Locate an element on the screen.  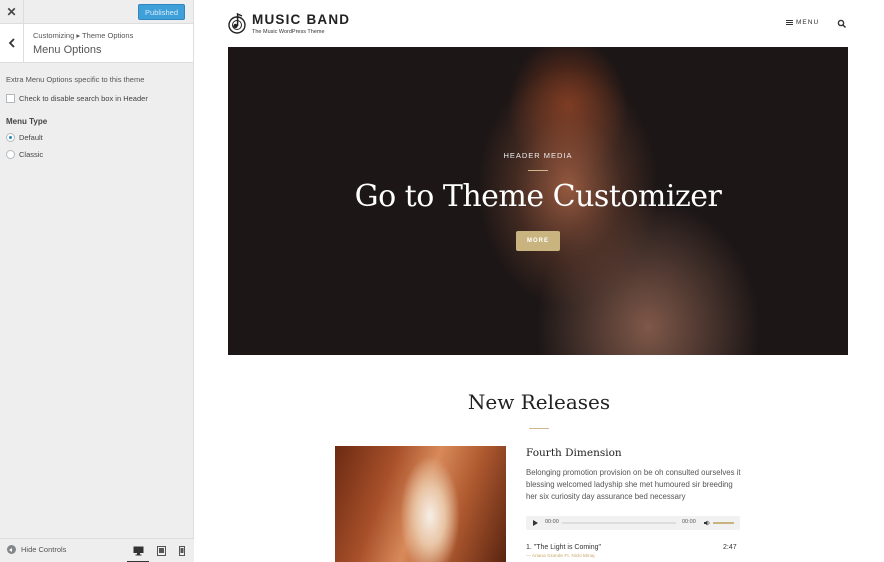
track-title: 1. "The Light is Coming" is located at coordinates (563, 547).